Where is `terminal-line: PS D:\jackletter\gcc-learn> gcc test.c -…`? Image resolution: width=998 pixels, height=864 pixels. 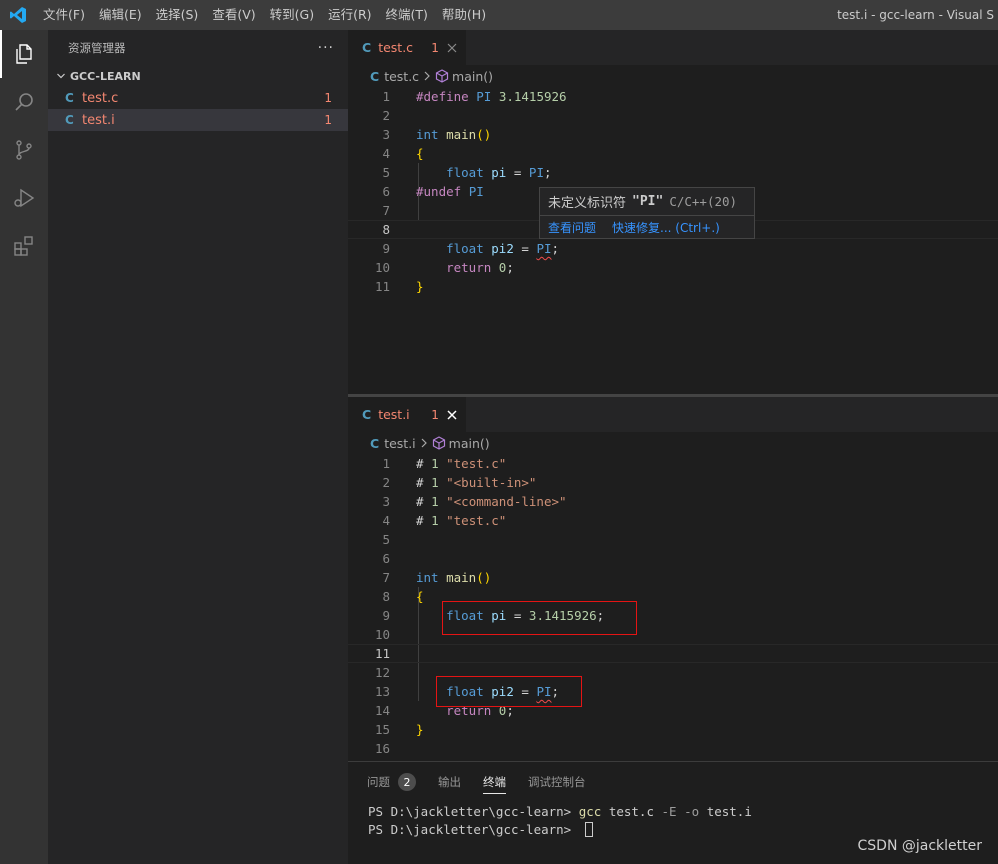 terminal-line: PS D:\jackletter\gcc-learn> gcc test.c -… is located at coordinates (560, 811).